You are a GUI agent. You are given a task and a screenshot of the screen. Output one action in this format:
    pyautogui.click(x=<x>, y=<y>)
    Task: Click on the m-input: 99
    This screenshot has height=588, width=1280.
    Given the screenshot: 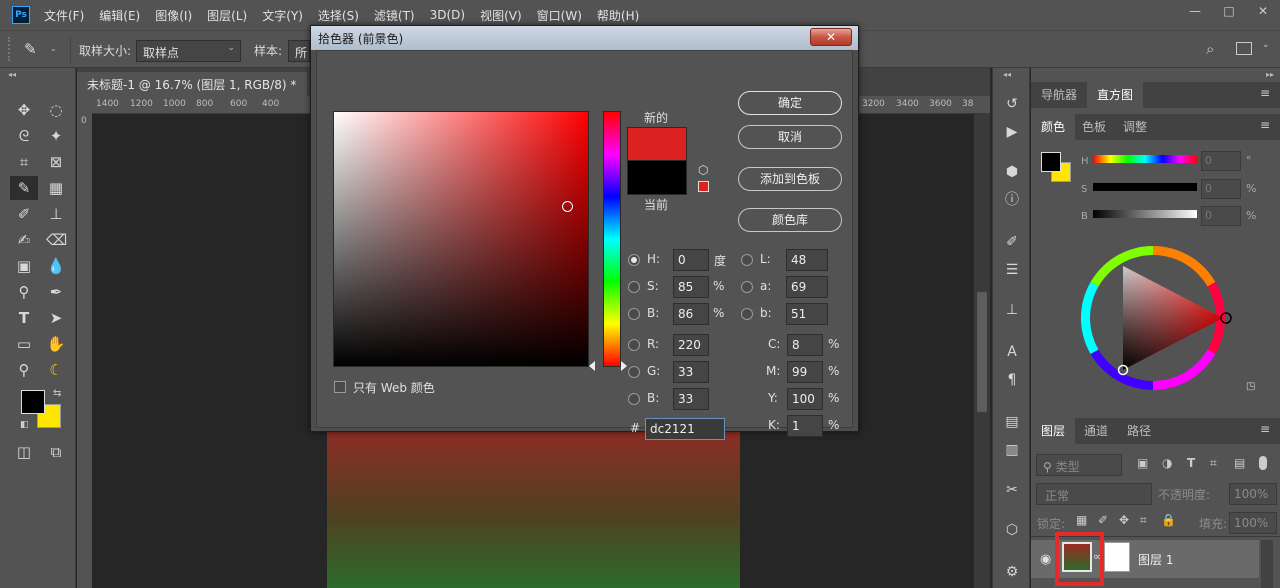 What is the action you would take?
    pyautogui.click(x=805, y=372)
    